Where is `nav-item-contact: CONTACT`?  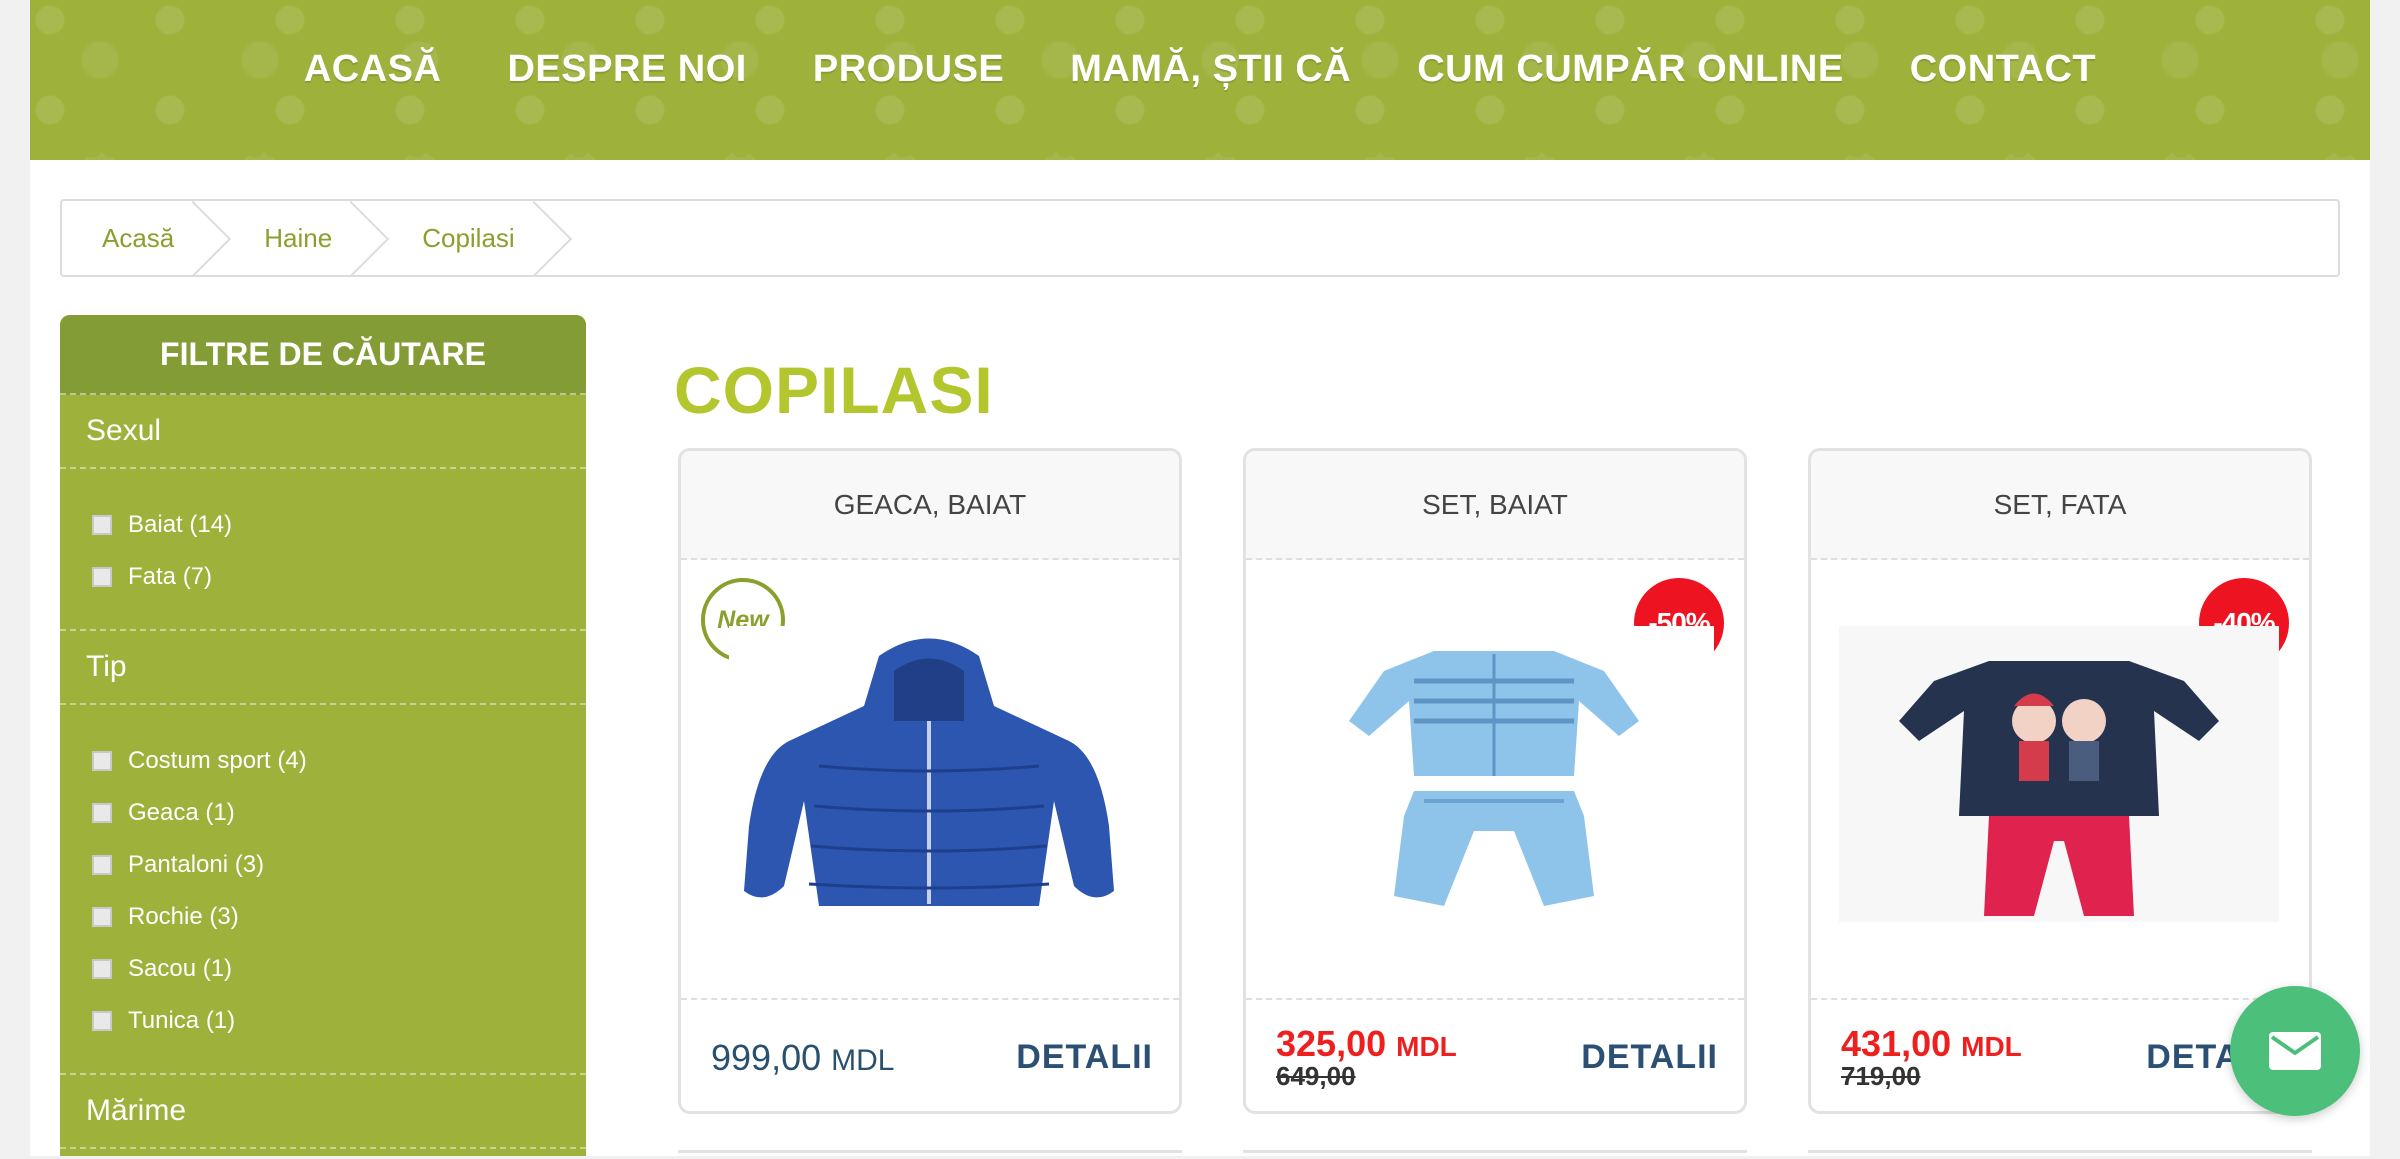 nav-item-contact: CONTACT is located at coordinates (2003, 69).